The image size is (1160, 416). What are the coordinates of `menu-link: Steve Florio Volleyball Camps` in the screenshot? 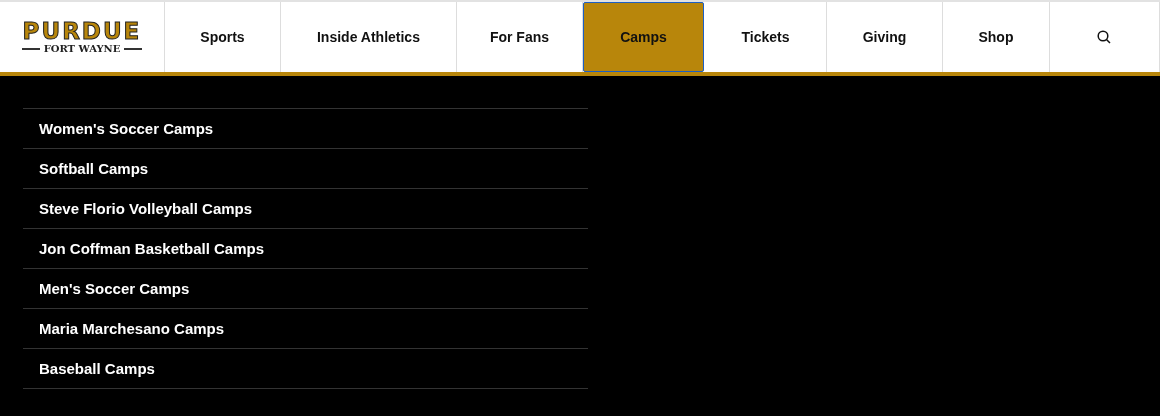 It's located at (146, 208).